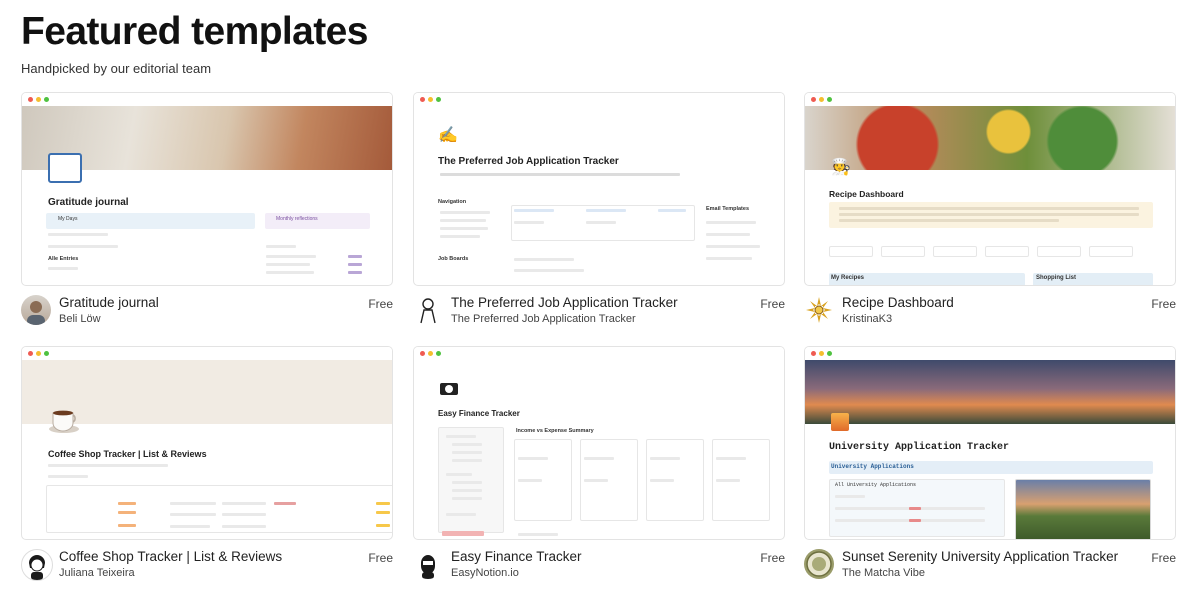 The width and height of the screenshot is (1200, 596). Describe the element at coordinates (207, 443) in the screenshot. I see `template-preview: Coffee Shop Tracker | List & Reviews` at that location.